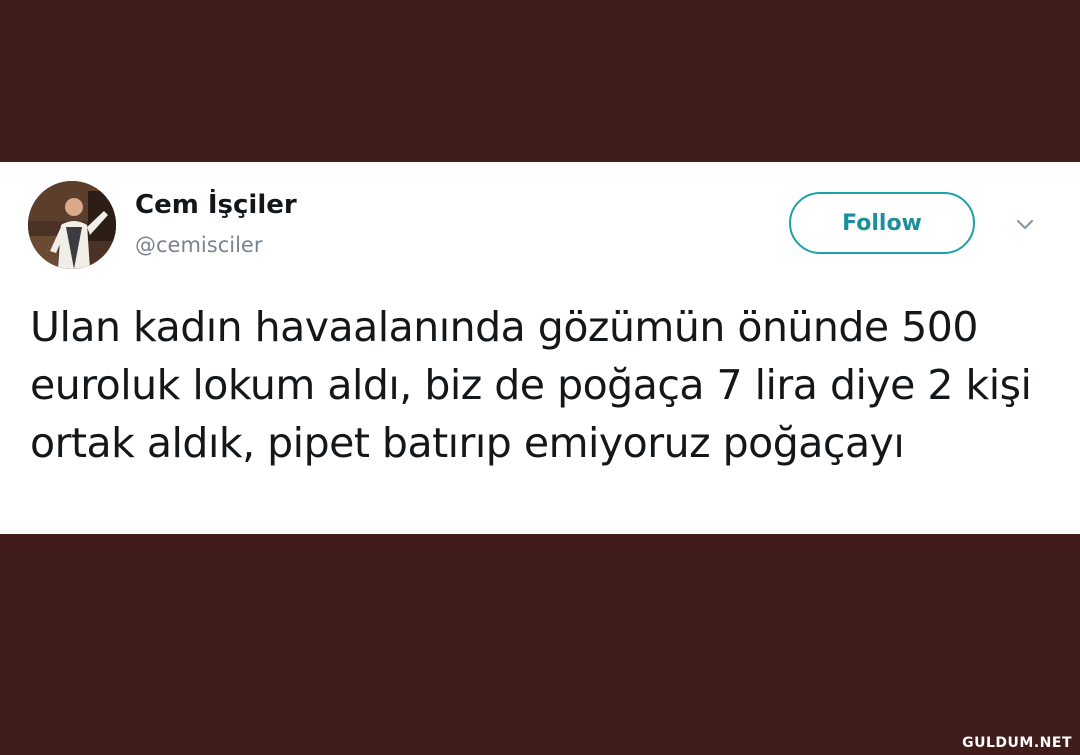 The height and width of the screenshot is (755, 1080). Describe the element at coordinates (216, 205) in the screenshot. I see `author-display-name: Cem İşçiler` at that location.